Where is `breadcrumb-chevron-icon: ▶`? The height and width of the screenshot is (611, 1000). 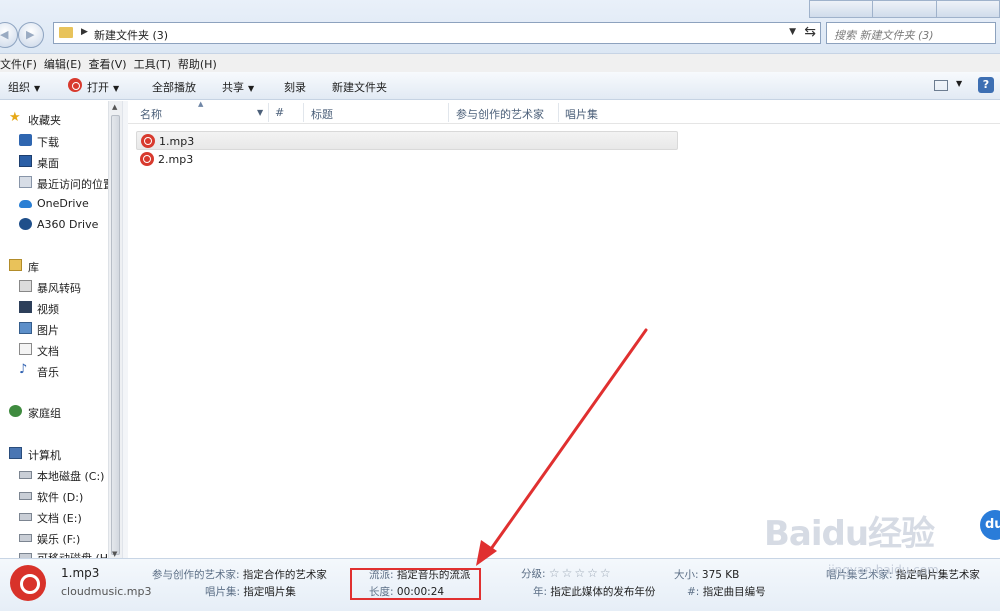
breadcrumb-chevron-icon: ▶ is located at coordinates (84, 32).